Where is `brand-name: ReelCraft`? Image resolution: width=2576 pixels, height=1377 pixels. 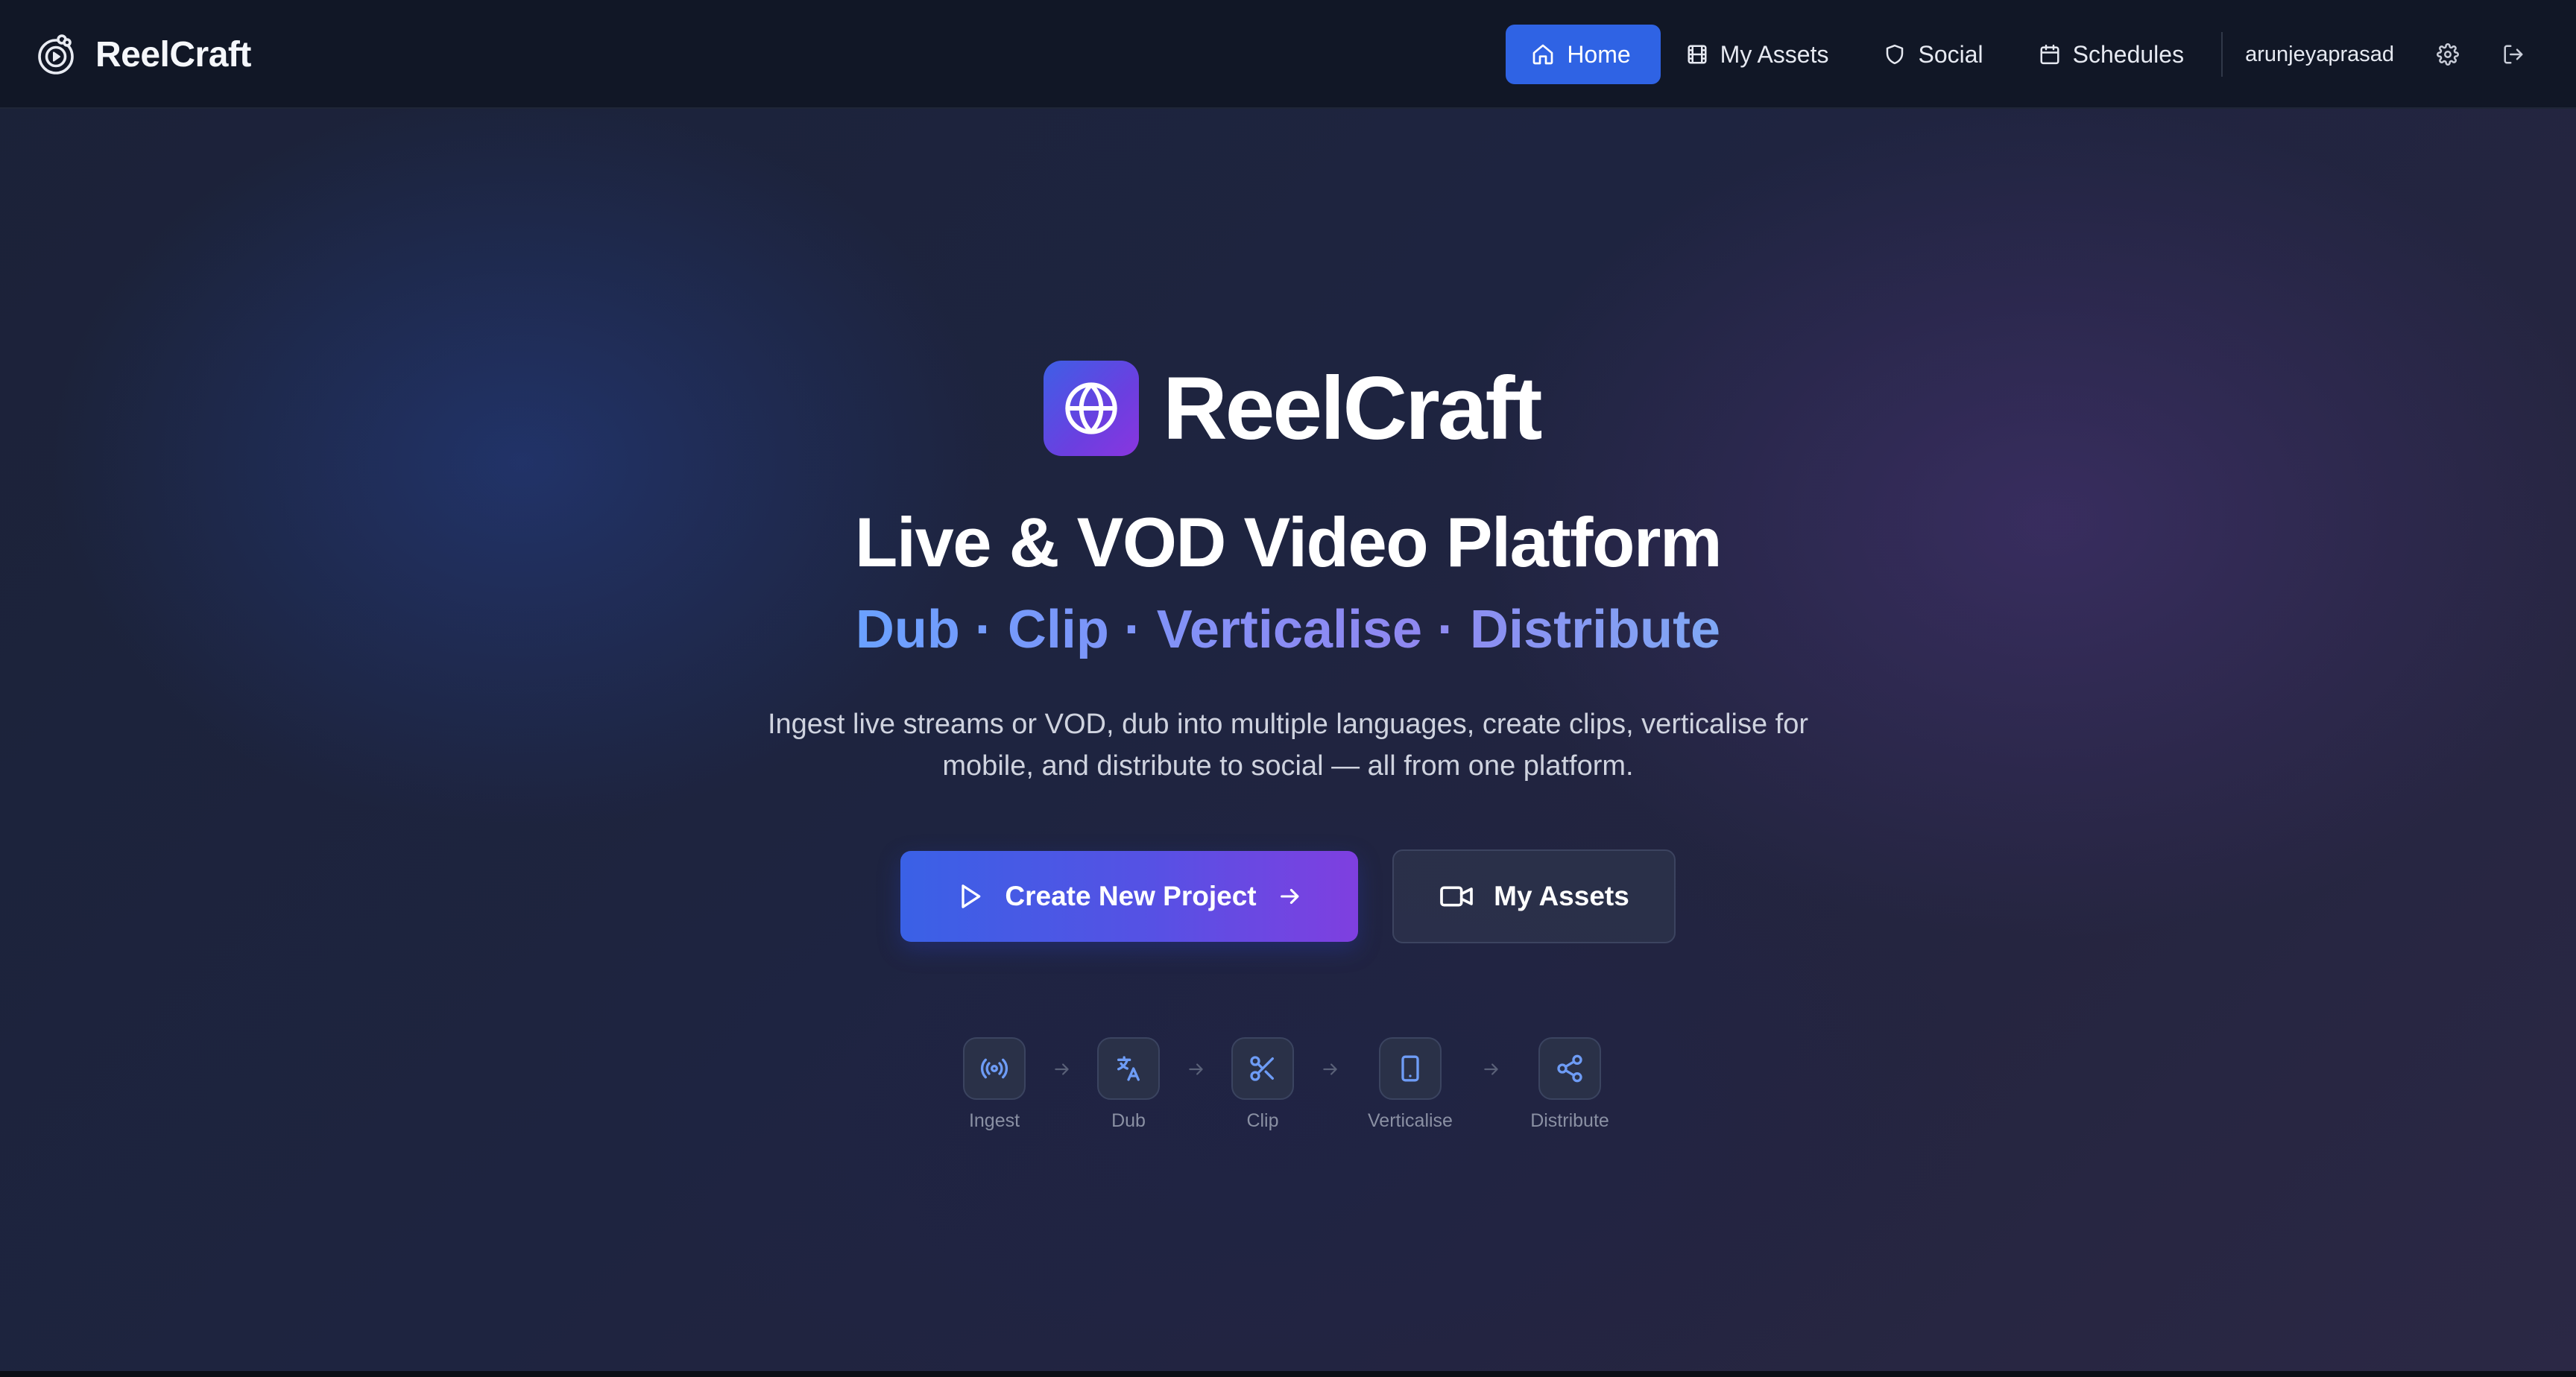
brand-name: ReelCraft is located at coordinates (173, 54).